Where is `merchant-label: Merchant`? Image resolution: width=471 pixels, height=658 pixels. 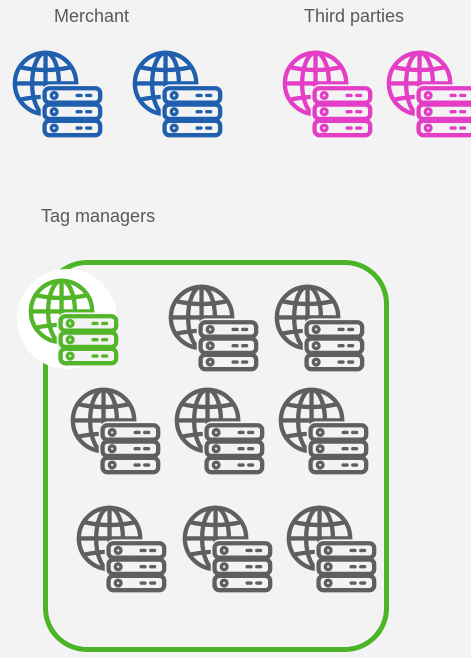
merchant-label: Merchant is located at coordinates (92, 16).